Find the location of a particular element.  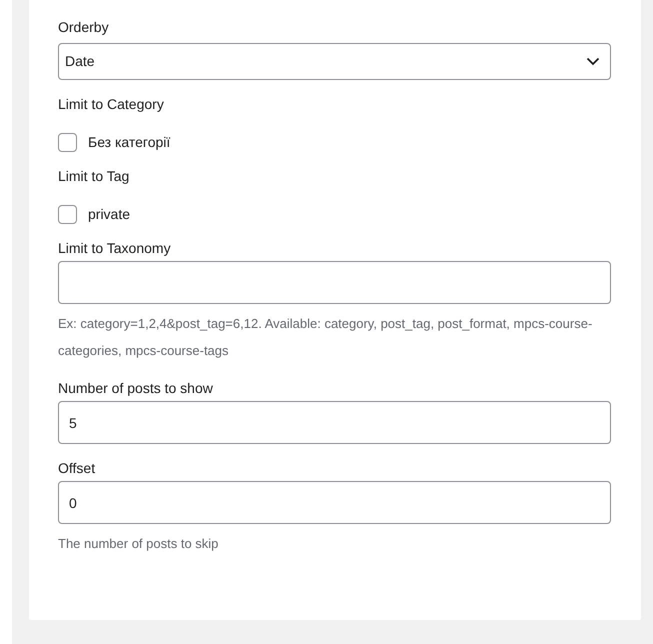

text-field is located at coordinates (334, 282).